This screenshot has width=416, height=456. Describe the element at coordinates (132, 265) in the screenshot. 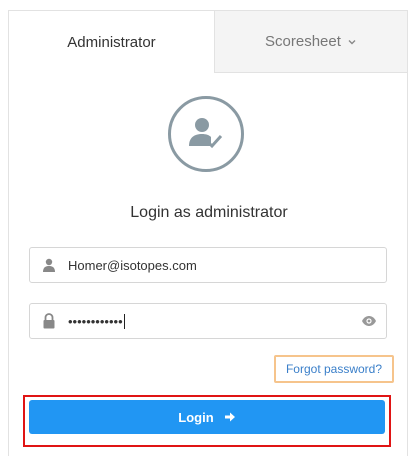

I see `email-value: Homer@isotopes.com` at that location.